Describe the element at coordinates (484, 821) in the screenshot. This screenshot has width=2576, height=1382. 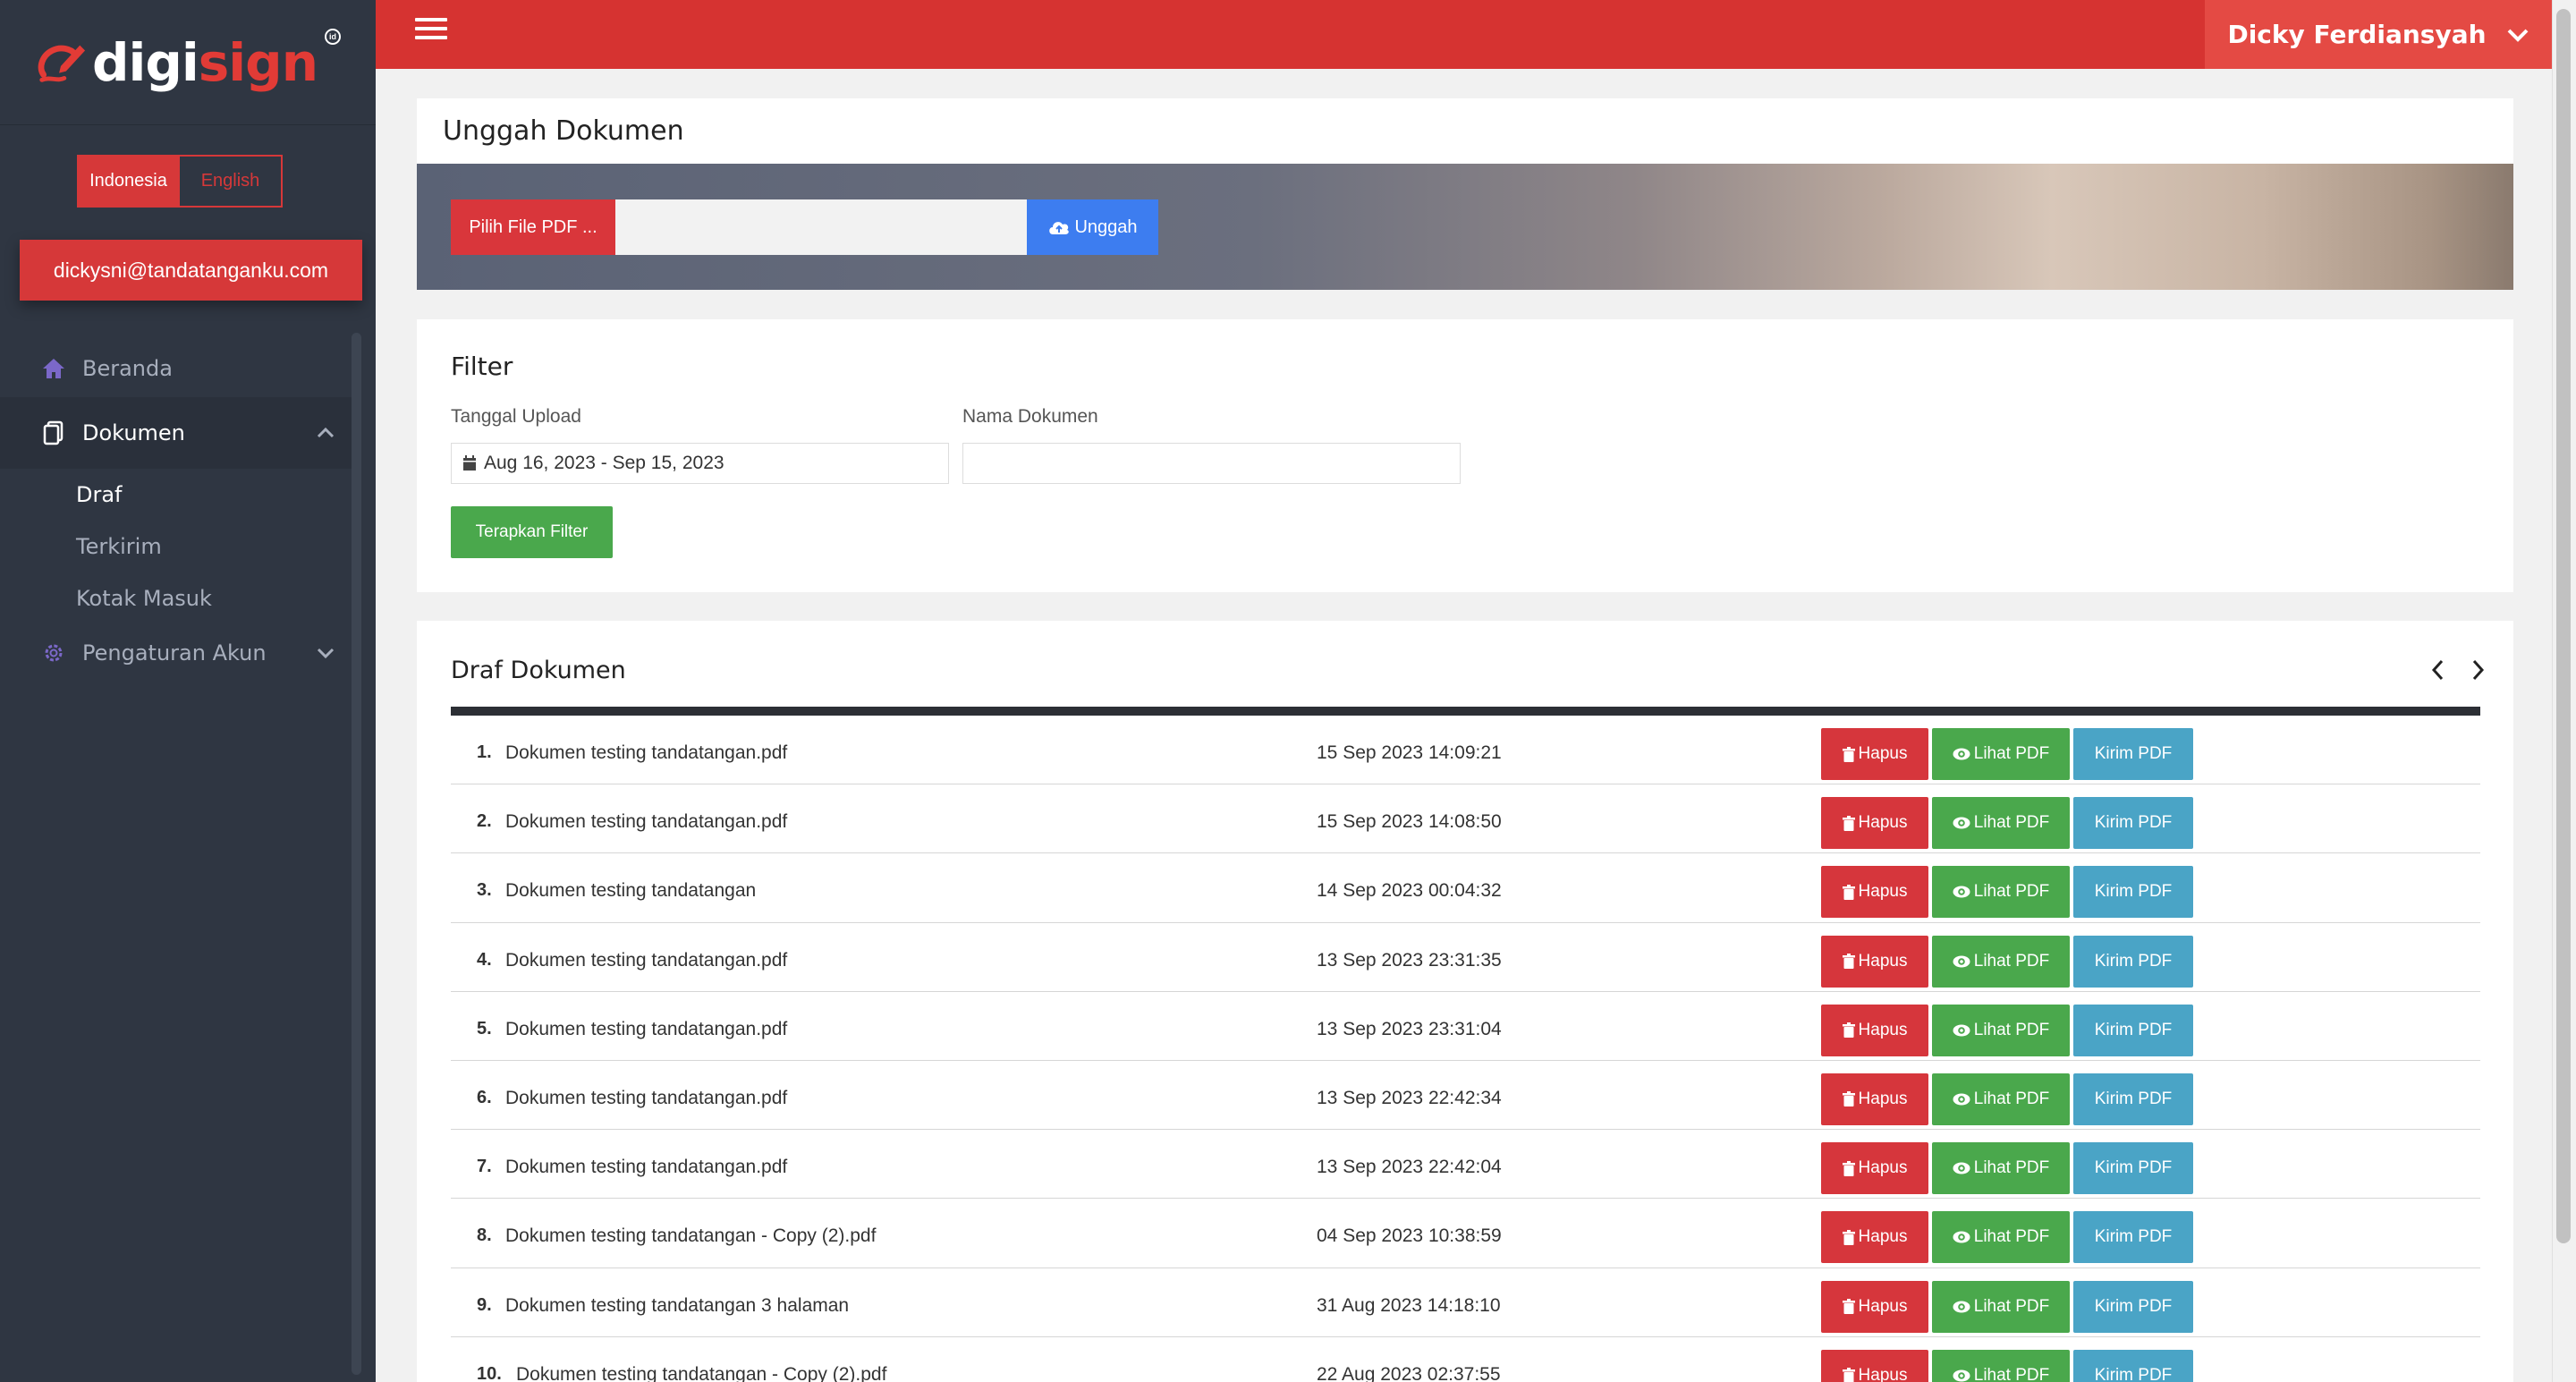
I see `row-number: 2.` at that location.